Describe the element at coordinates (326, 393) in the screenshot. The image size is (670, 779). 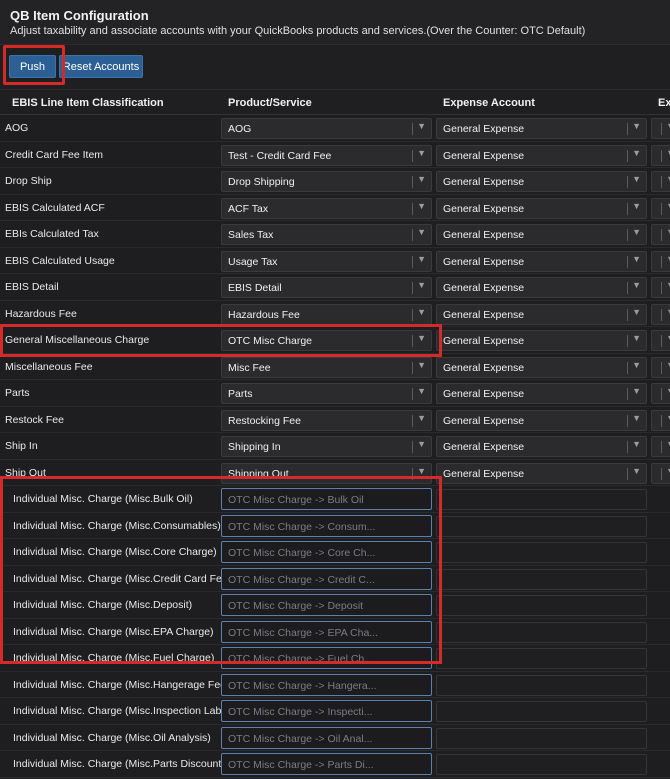
I see `product-select: Parts ▼` at that location.